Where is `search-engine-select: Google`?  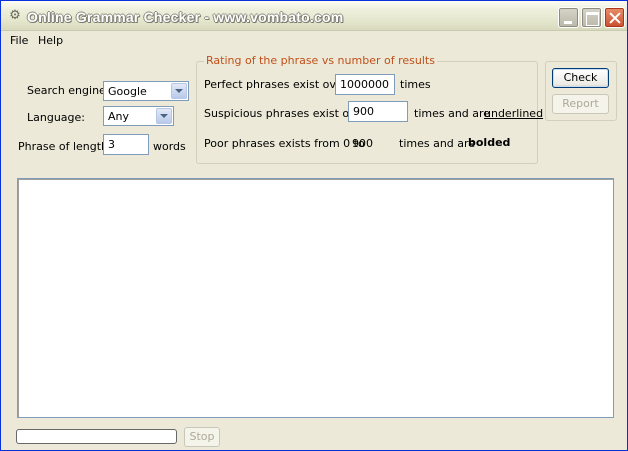 search-engine-select: Google is located at coordinates (146, 91).